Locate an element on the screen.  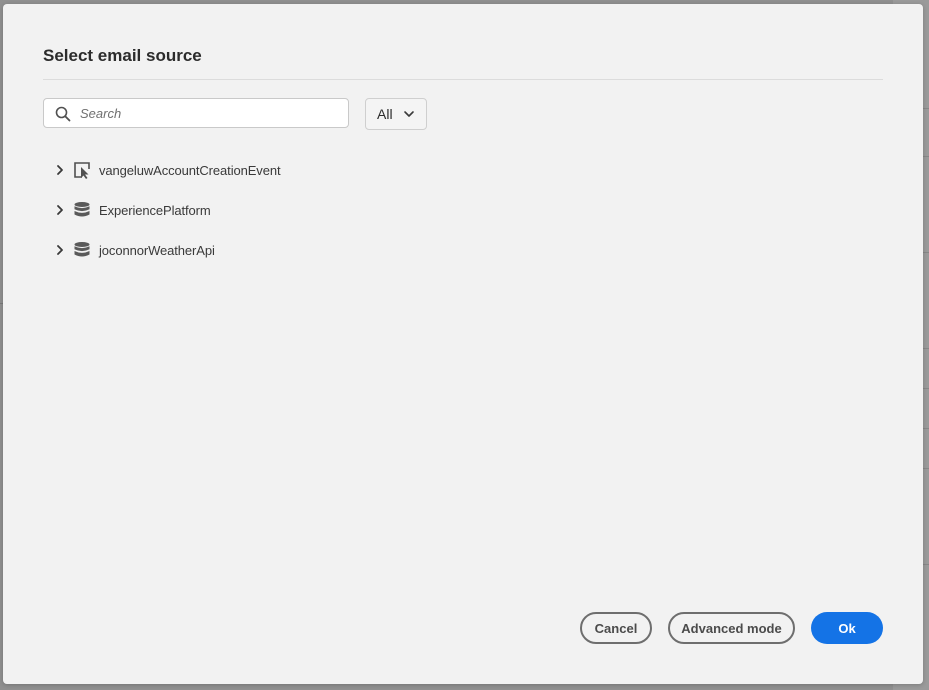
dialog-title: Select email source is located at coordinates (122, 55).